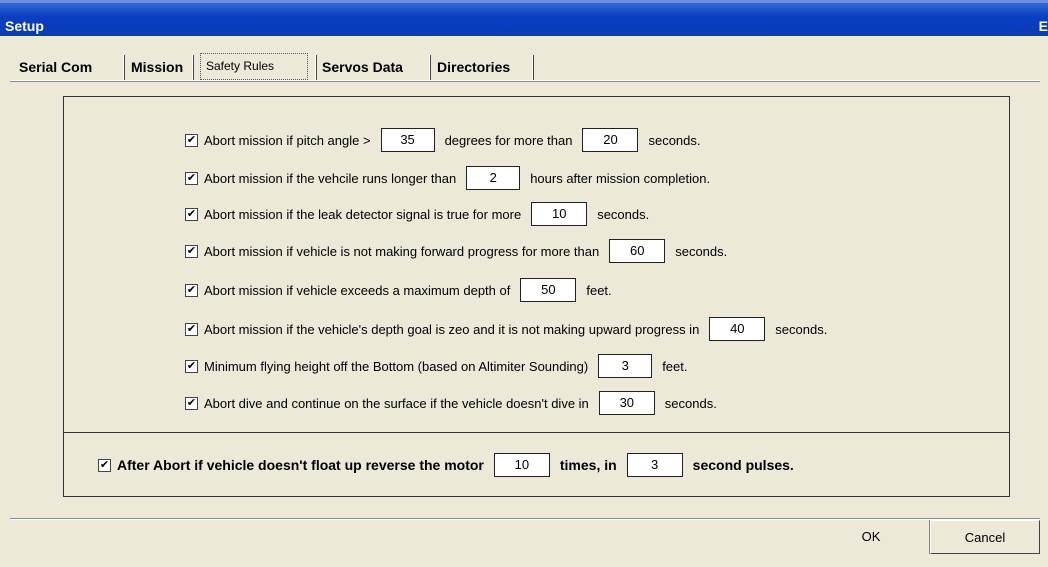 The image size is (1048, 567). Describe the element at coordinates (871, 537) in the screenshot. I see `ok-button: OK` at that location.